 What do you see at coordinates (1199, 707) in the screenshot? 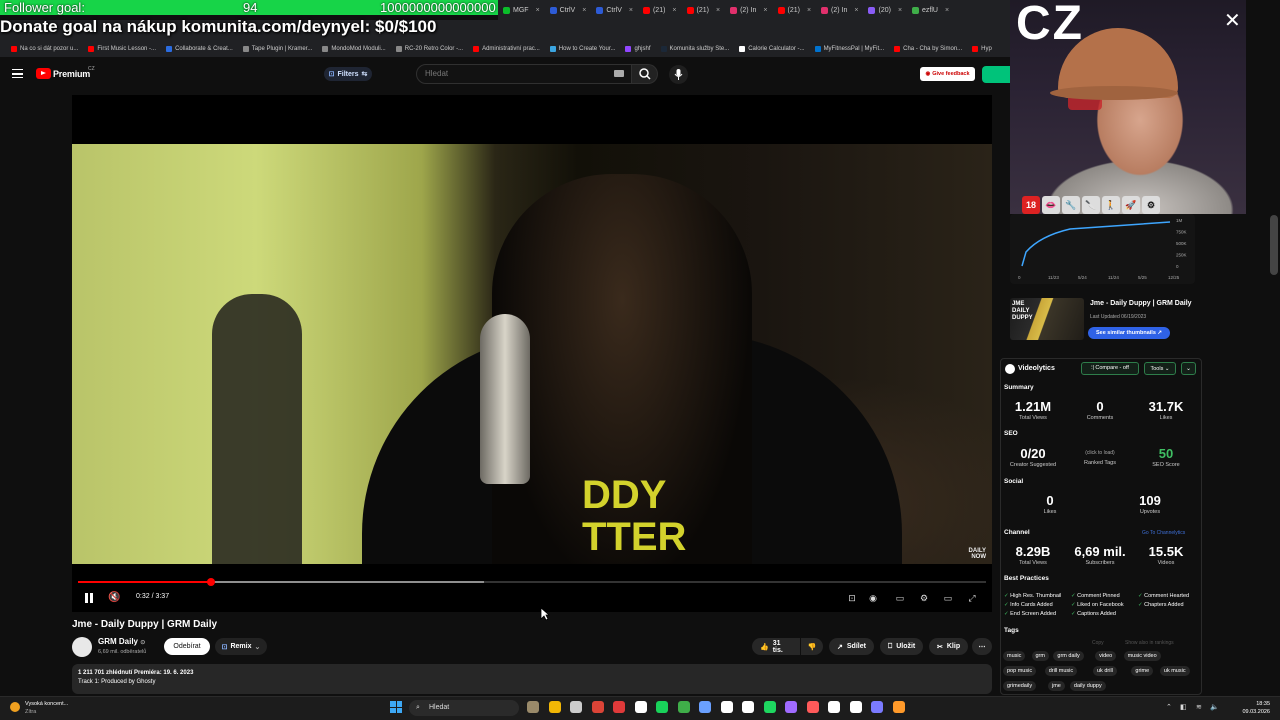
I see `wifi-icon: ≋` at bounding box center [1199, 707].